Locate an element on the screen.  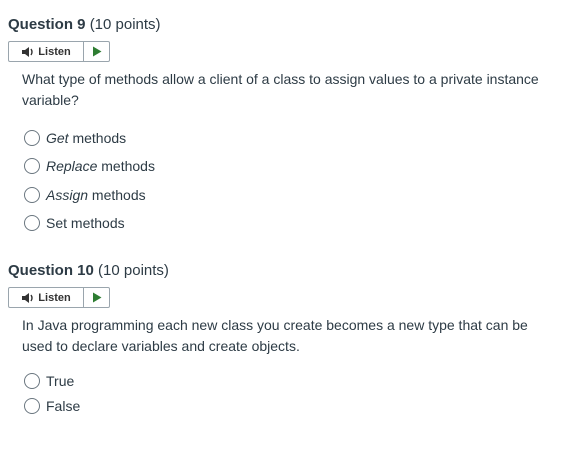
answer-option-get: Get methods is located at coordinates (75, 138).